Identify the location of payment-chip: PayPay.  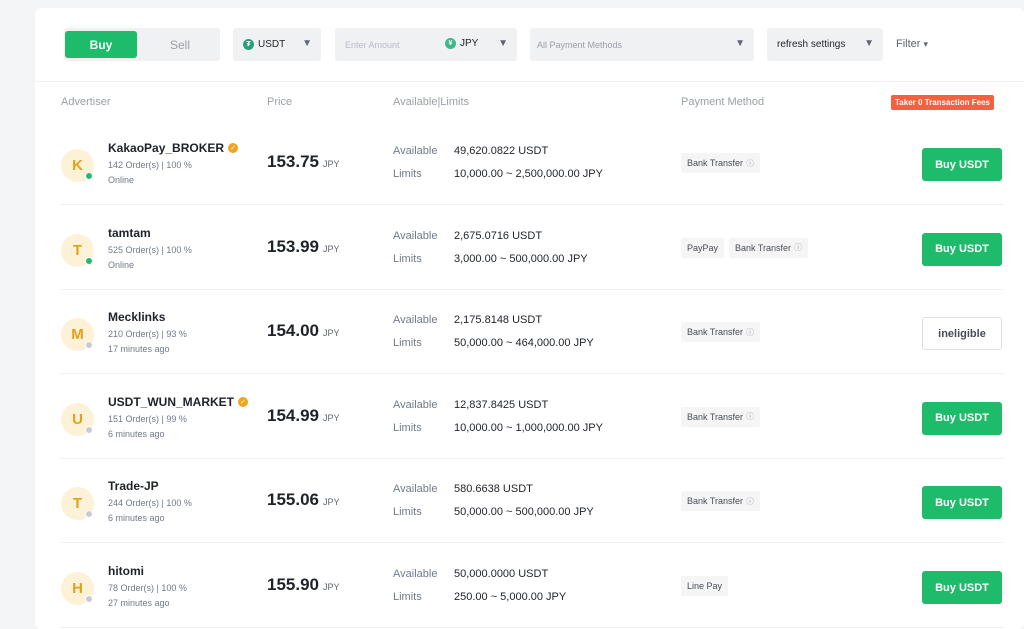
(703, 247).